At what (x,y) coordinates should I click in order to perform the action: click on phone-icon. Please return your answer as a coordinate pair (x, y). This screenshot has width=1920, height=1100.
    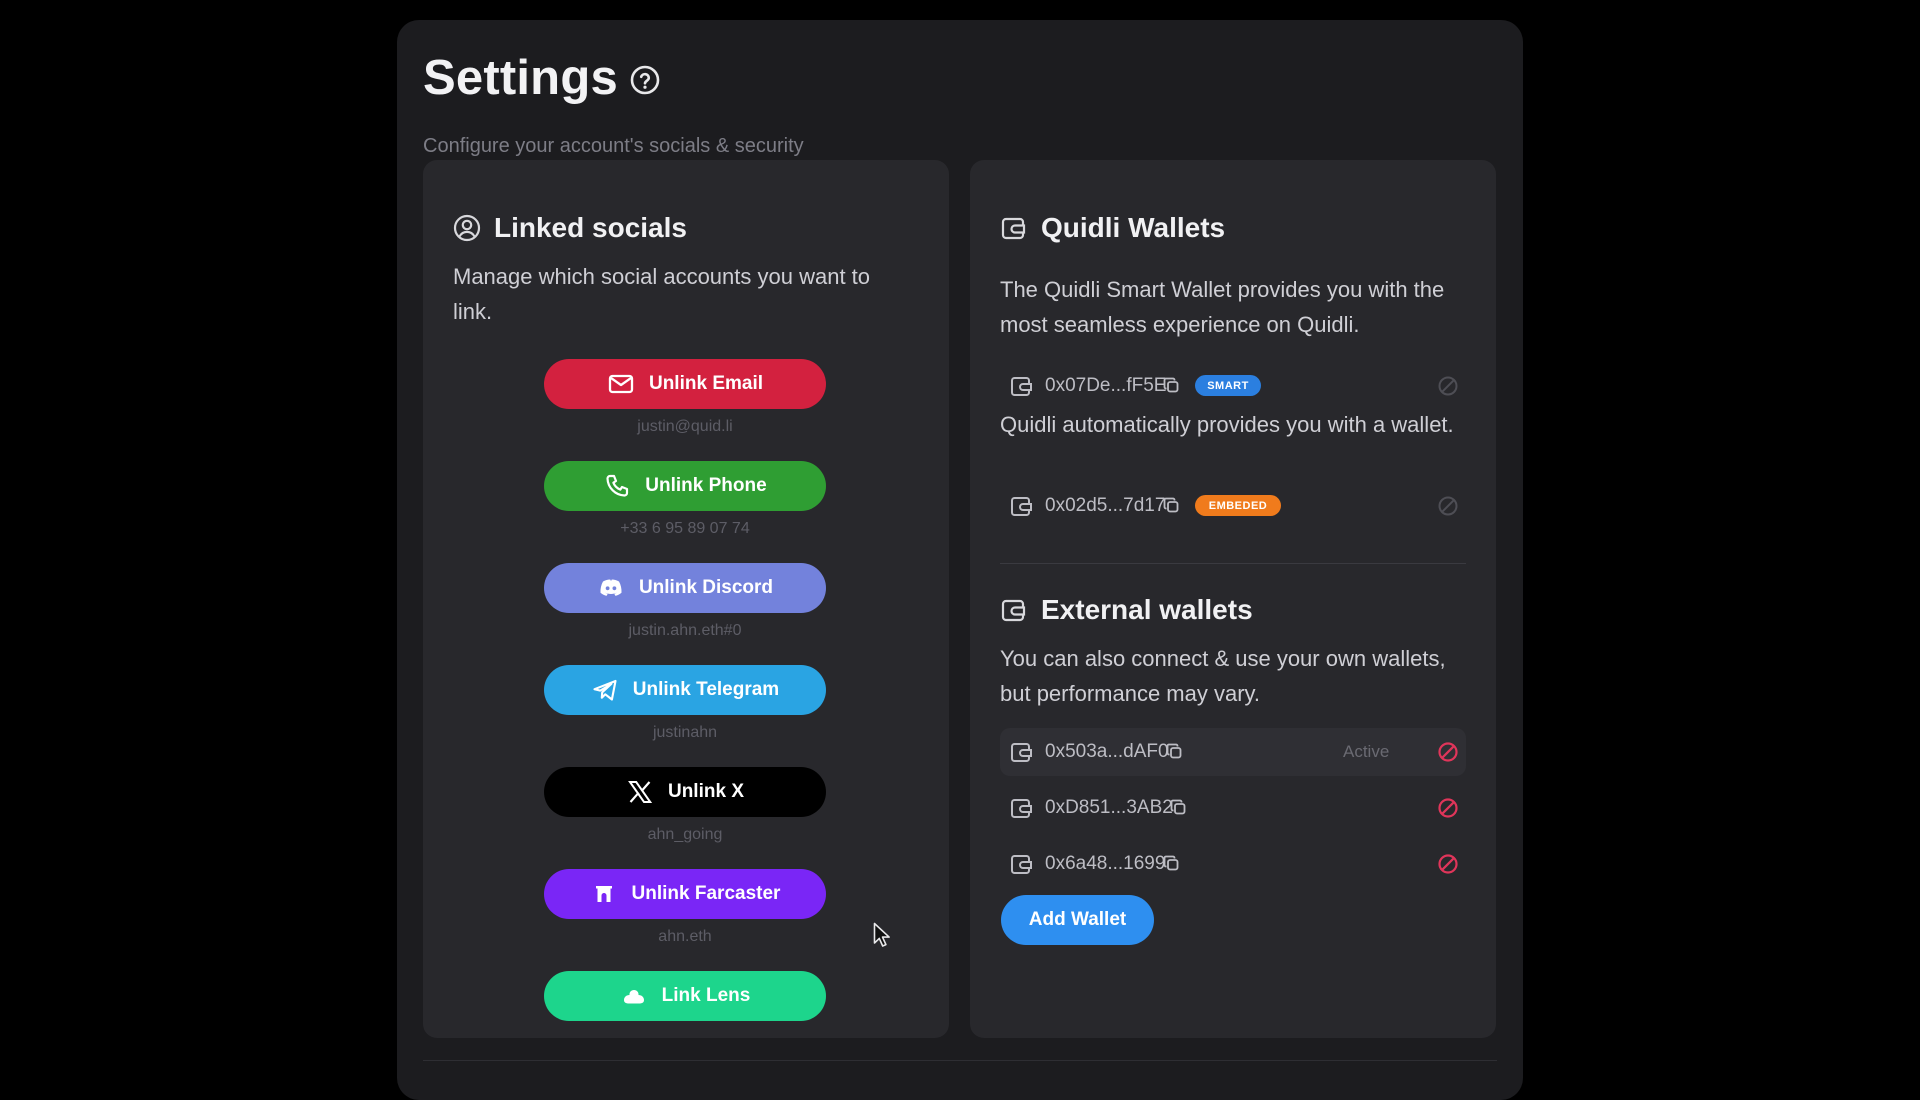
    Looking at the image, I should click on (617, 485).